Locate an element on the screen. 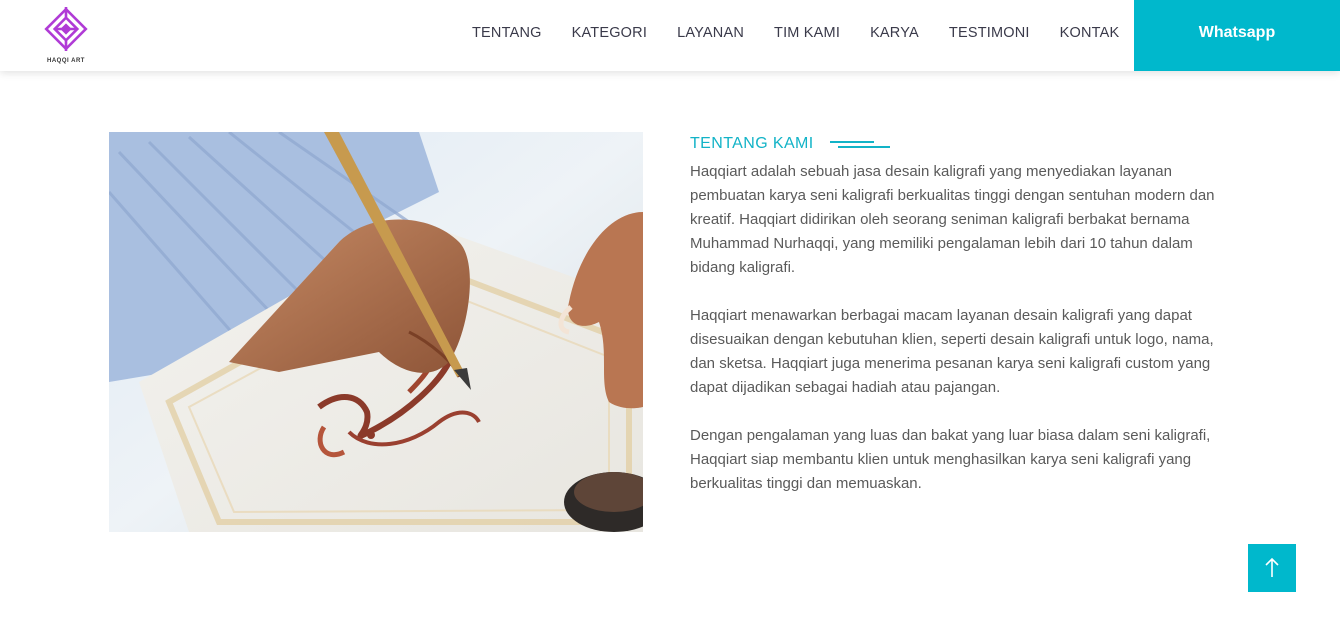 Image resolution: width=1340 pixels, height=629 pixels. title-decoration is located at coordinates (859, 144).